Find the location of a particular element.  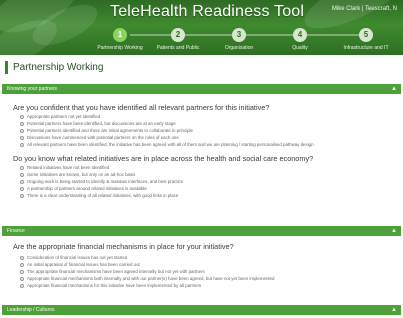

step-number: 1 is located at coordinates (120, 35).